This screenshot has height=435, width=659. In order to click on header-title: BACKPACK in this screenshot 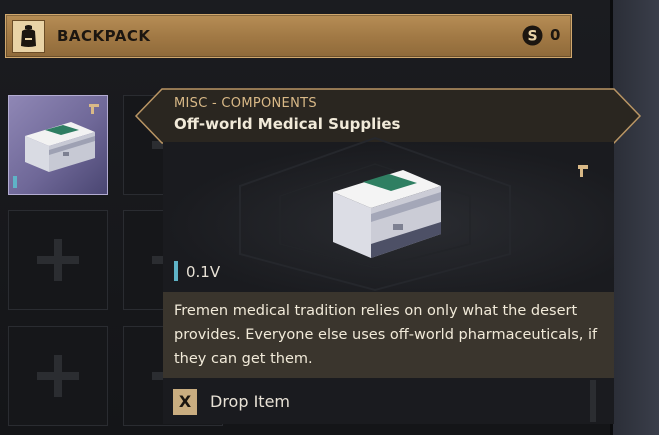, I will do `click(104, 36)`.